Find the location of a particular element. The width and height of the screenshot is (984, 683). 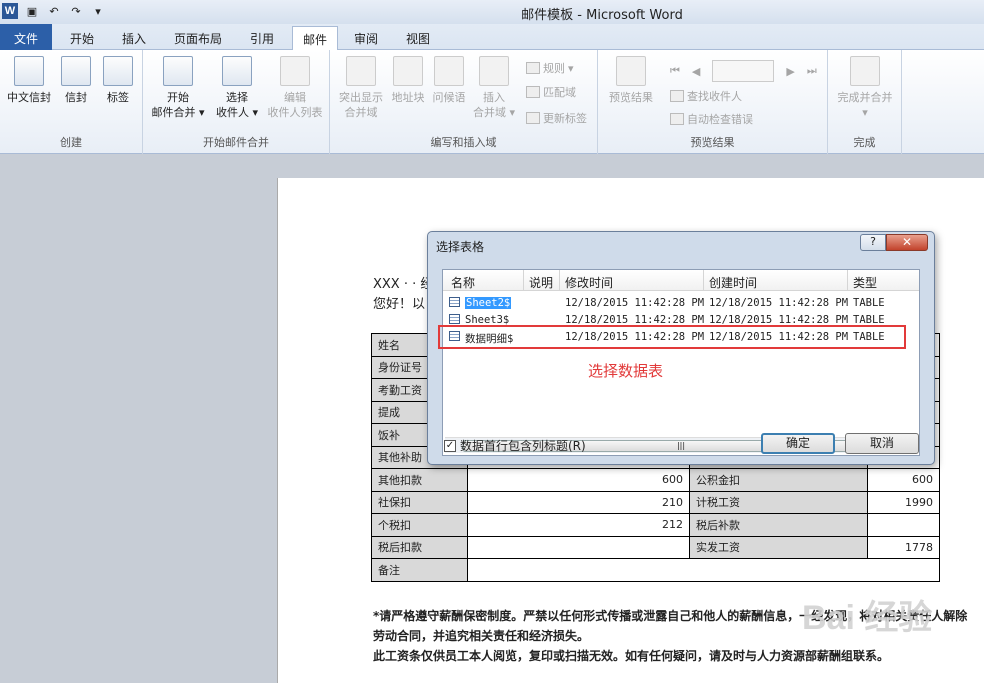

update-labels-button: 更新标签 is located at coordinates (556, 118).